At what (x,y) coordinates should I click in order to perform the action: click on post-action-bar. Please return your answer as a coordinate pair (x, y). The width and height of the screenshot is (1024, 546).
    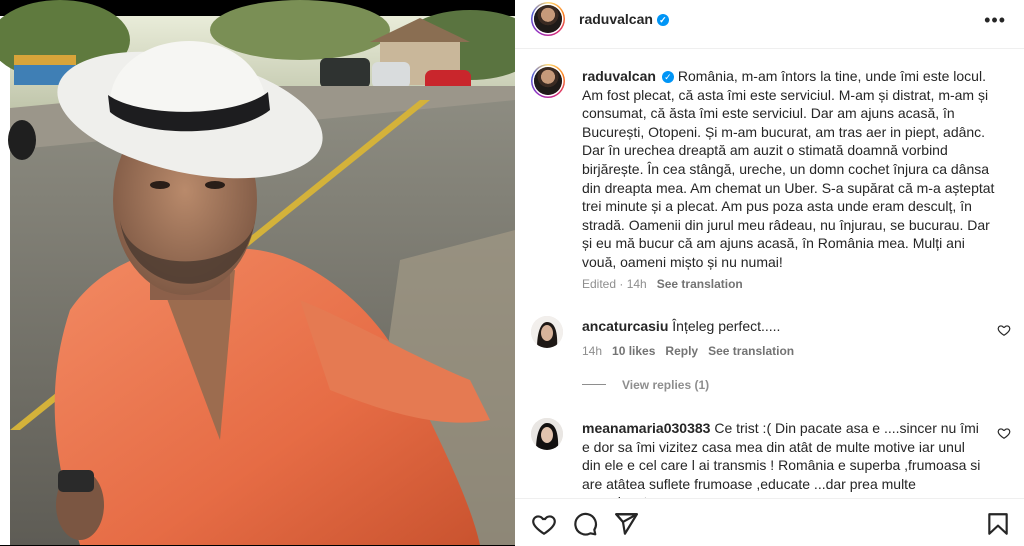
    Looking at the image, I should click on (769, 522).